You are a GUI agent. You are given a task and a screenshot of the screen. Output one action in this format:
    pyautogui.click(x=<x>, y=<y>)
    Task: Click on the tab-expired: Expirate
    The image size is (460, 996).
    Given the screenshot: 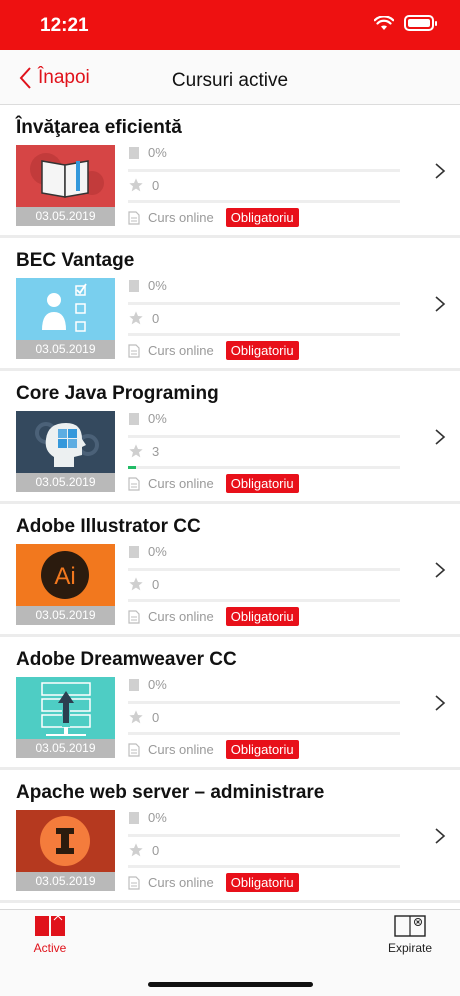 What is the action you would take?
    pyautogui.click(x=410, y=934)
    